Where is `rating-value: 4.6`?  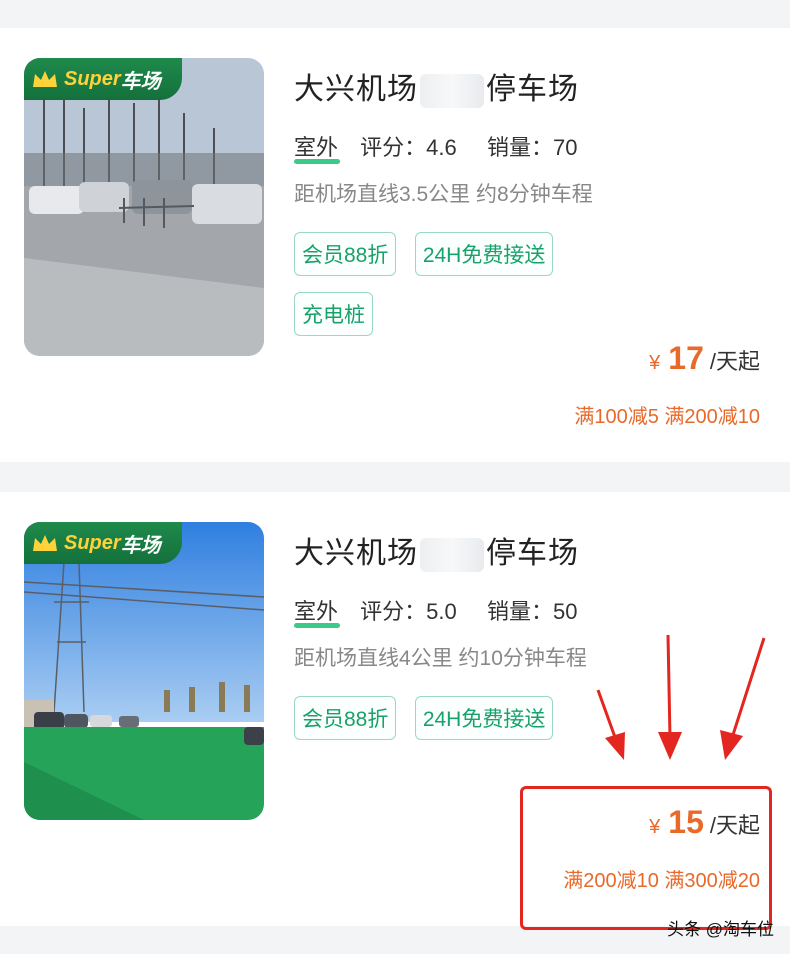 rating-value: 4.6 is located at coordinates (441, 147).